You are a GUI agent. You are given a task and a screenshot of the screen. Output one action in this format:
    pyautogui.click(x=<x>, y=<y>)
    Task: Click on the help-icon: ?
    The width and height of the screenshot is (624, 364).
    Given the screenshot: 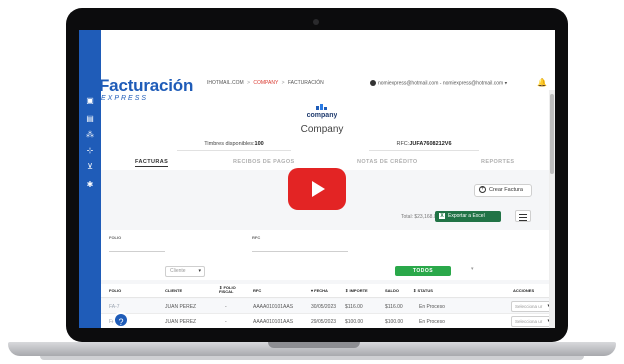 What is the action you would take?
    pyautogui.click(x=121, y=320)
    